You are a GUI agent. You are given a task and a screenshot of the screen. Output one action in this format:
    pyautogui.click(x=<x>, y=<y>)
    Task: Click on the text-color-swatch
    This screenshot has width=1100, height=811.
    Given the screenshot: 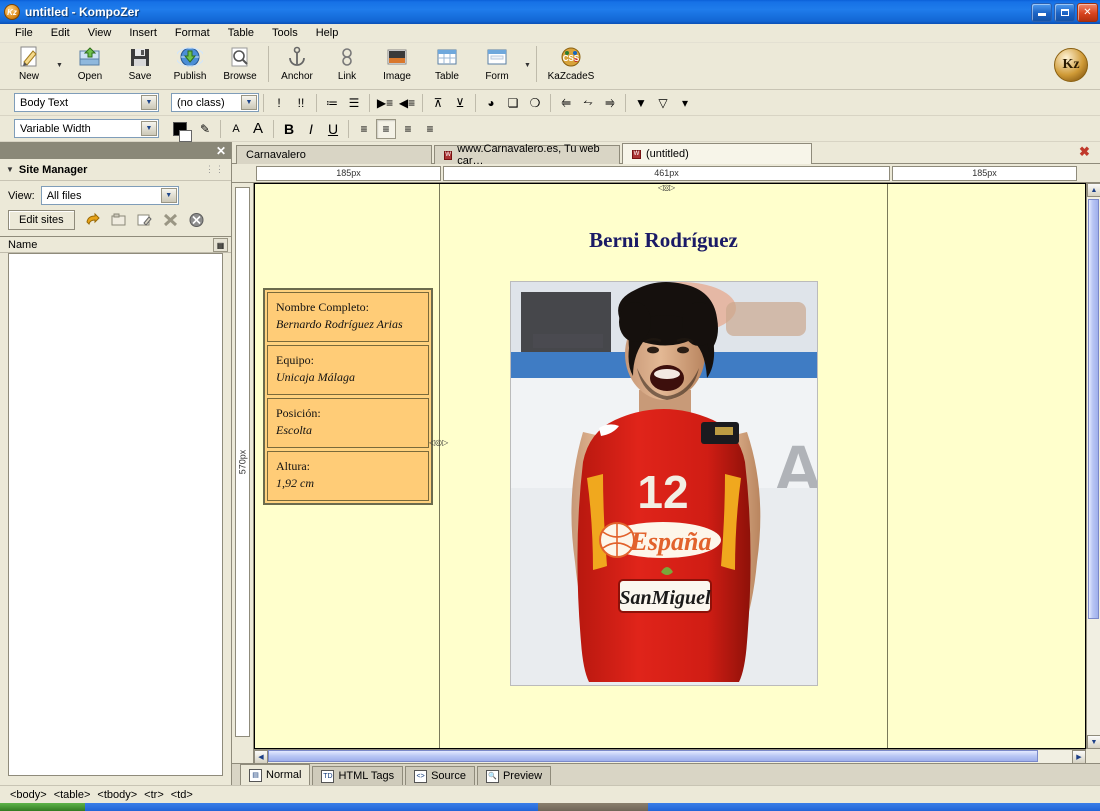 What is the action you would take?
    pyautogui.click(x=180, y=129)
    